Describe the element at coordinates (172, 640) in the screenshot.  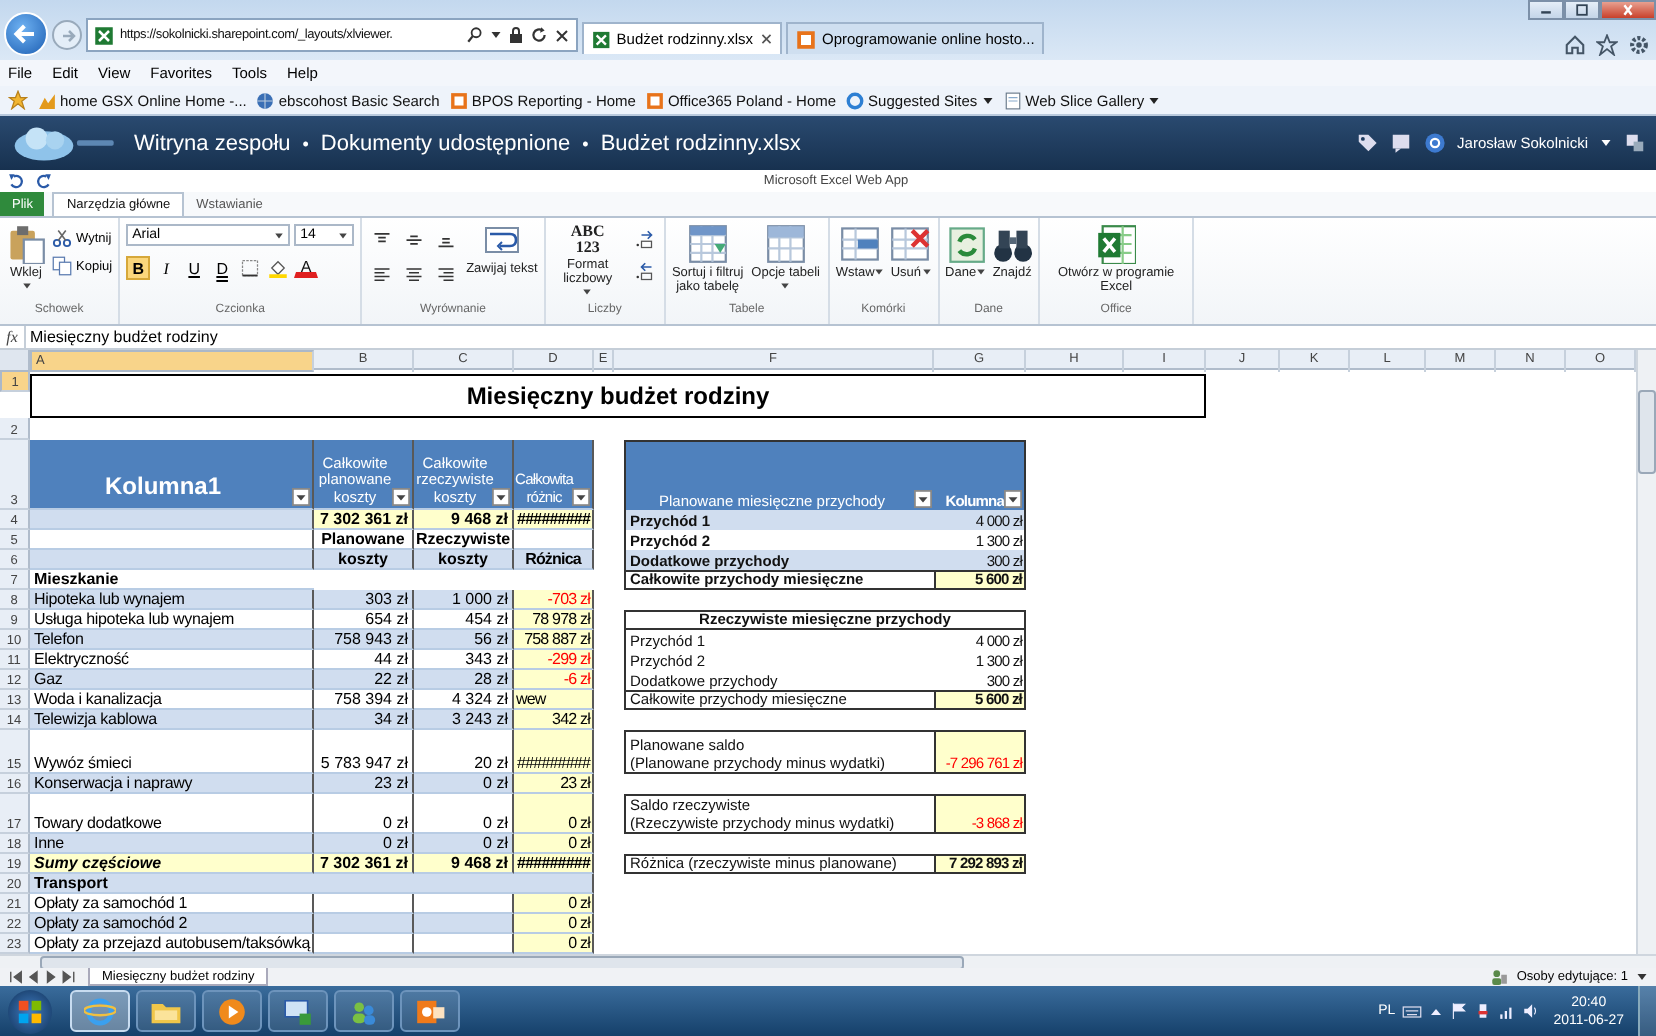
I see `table-cell: Telefon` at that location.